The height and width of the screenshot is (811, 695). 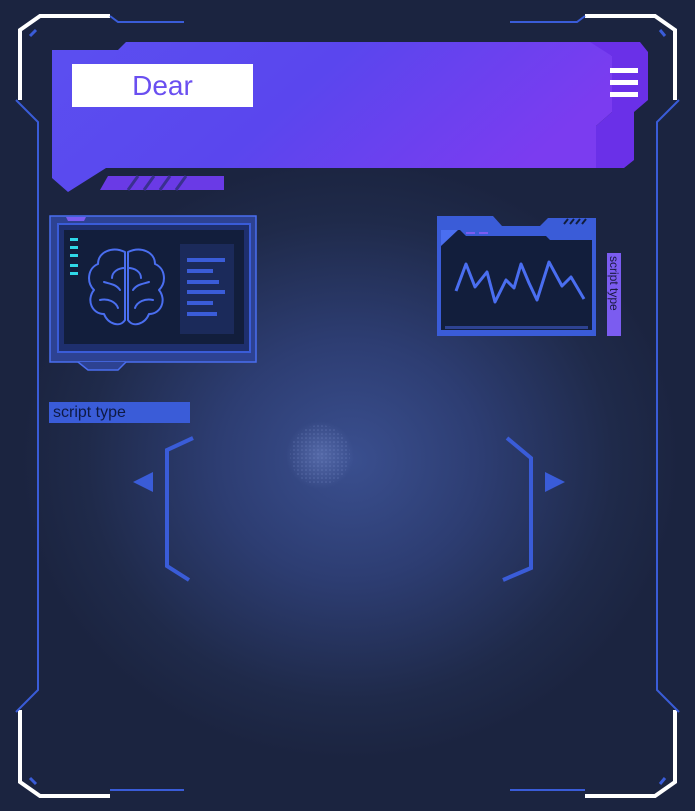 What do you see at coordinates (555, 482) in the screenshot?
I see `right-arrow-icon` at bounding box center [555, 482].